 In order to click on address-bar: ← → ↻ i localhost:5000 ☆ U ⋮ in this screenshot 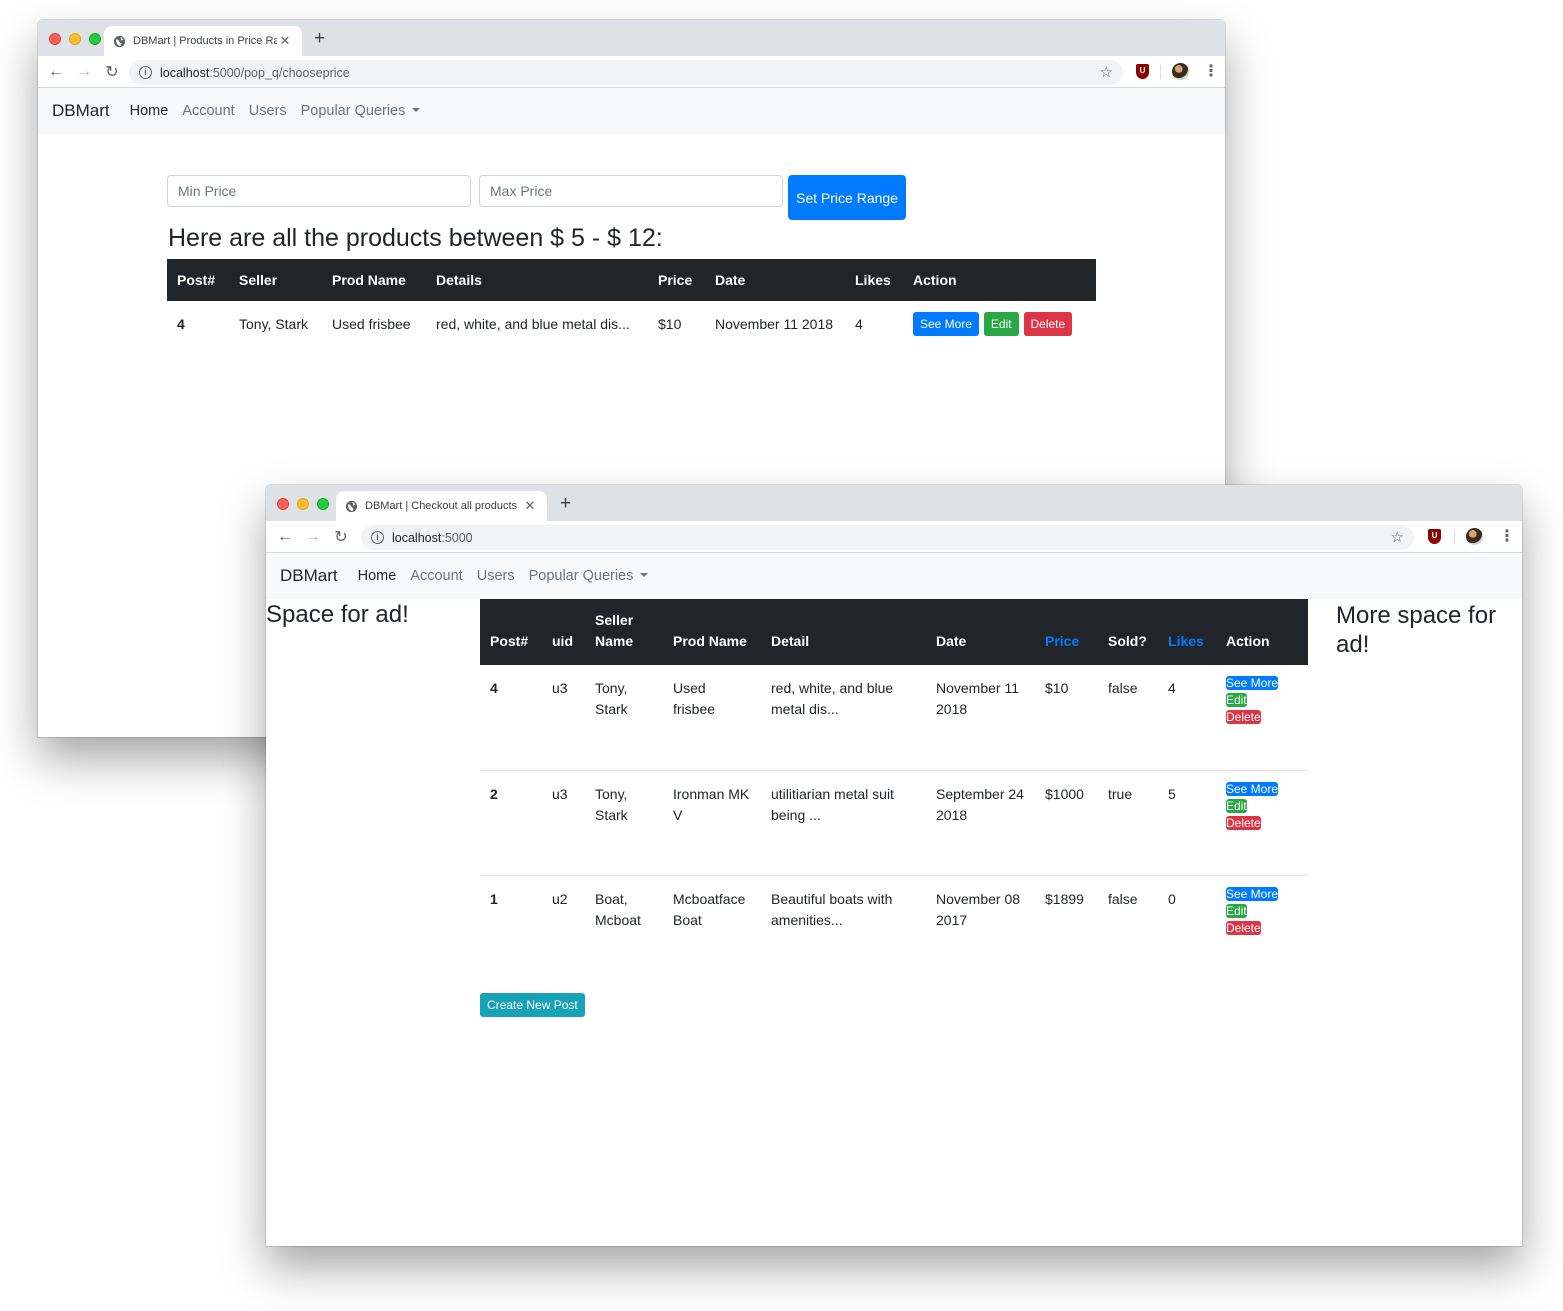, I will do `click(894, 537)`.